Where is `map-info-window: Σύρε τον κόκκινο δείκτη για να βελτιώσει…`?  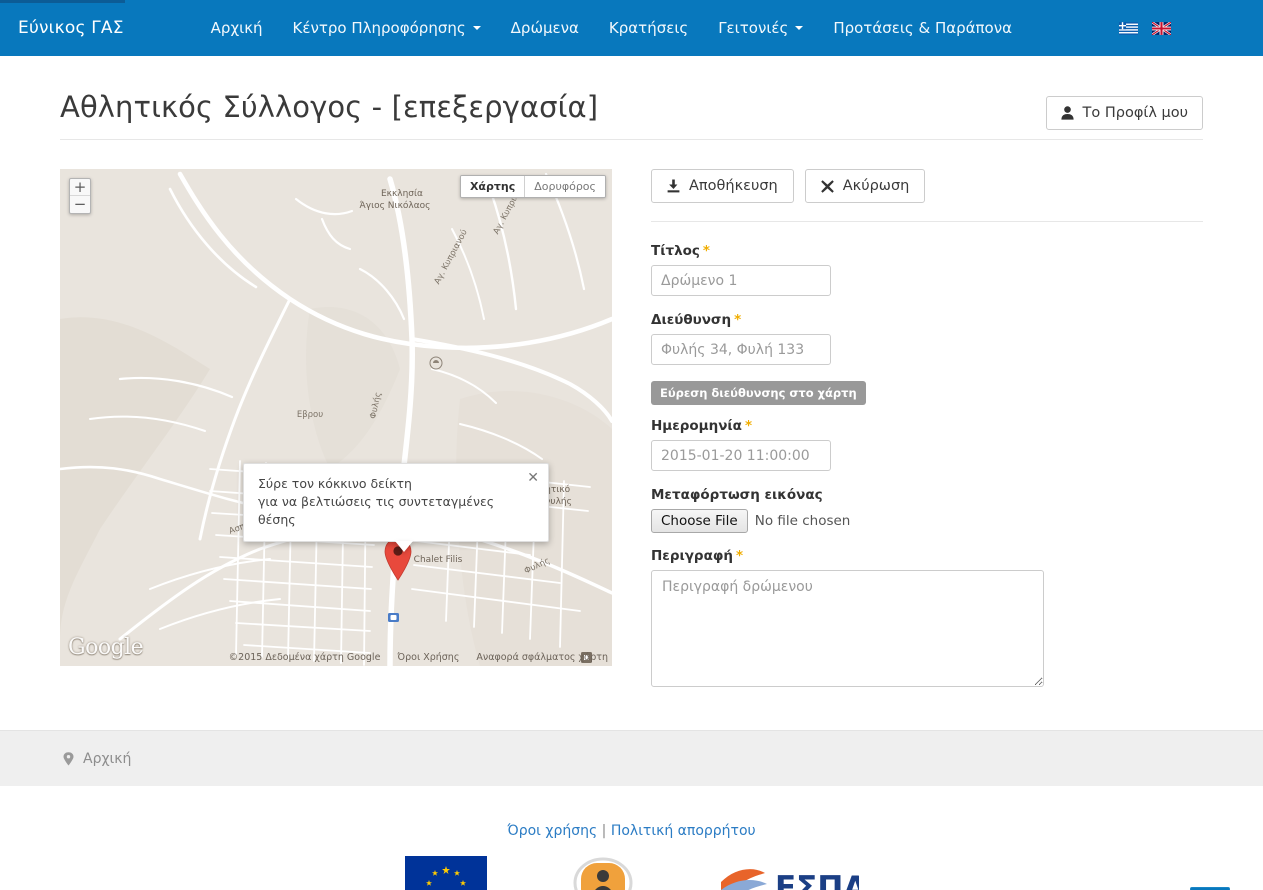
map-info-window: Σύρε τον κόκκινο δείκτη για να βελτιώσει… is located at coordinates (396, 508).